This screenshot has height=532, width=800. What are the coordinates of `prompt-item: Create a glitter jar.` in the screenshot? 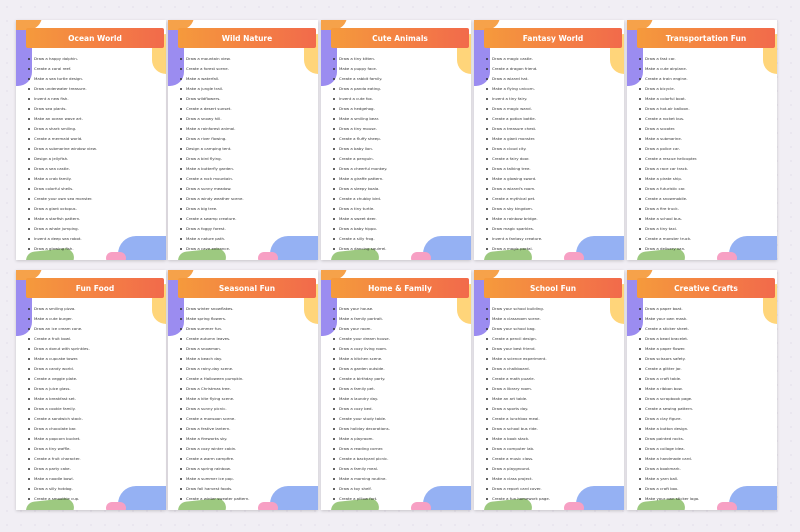 It's located at (704, 369).